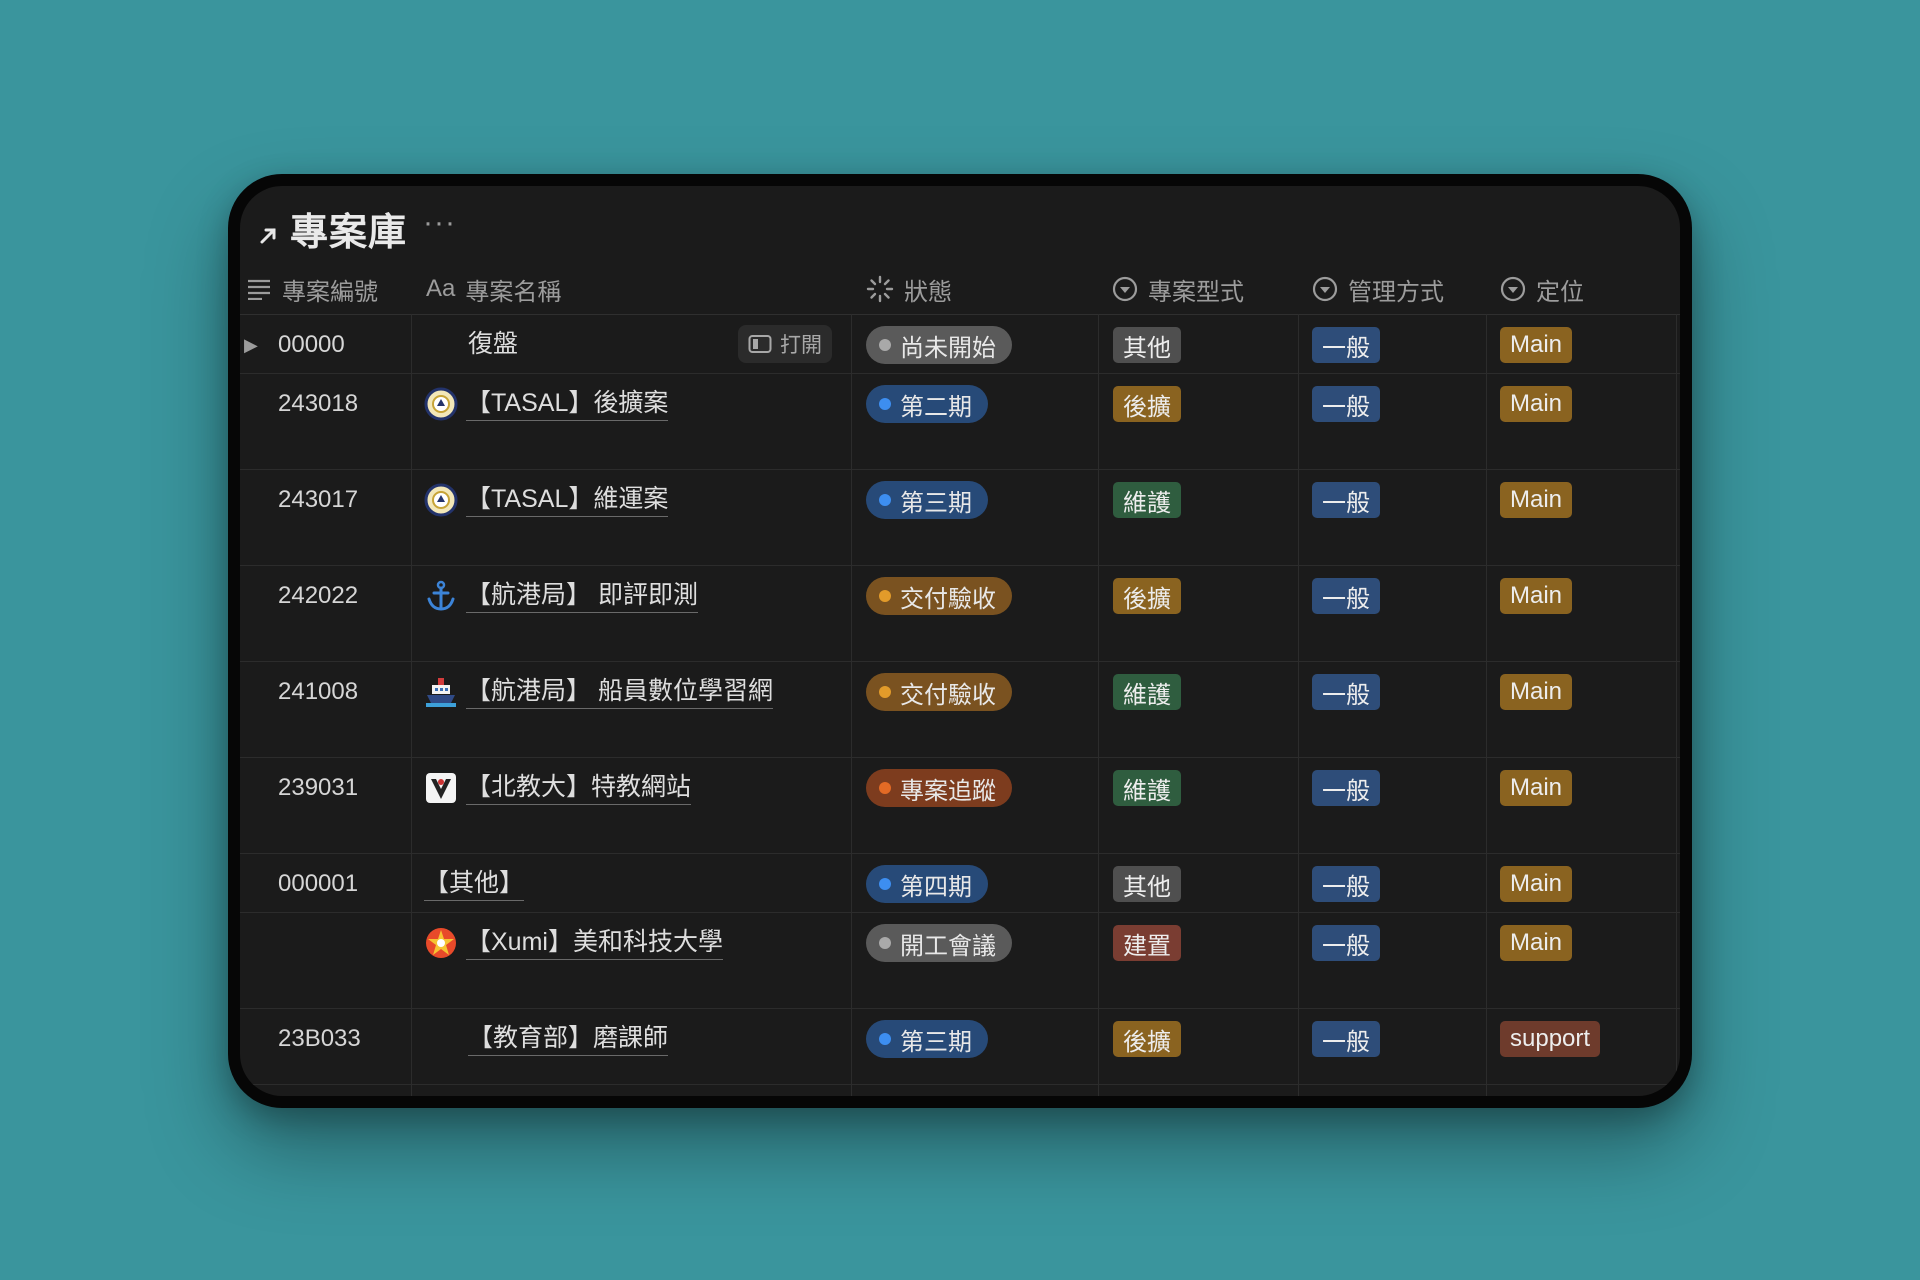  What do you see at coordinates (251, 345) in the screenshot?
I see `expand-row-toggle-icon: ▶` at bounding box center [251, 345].